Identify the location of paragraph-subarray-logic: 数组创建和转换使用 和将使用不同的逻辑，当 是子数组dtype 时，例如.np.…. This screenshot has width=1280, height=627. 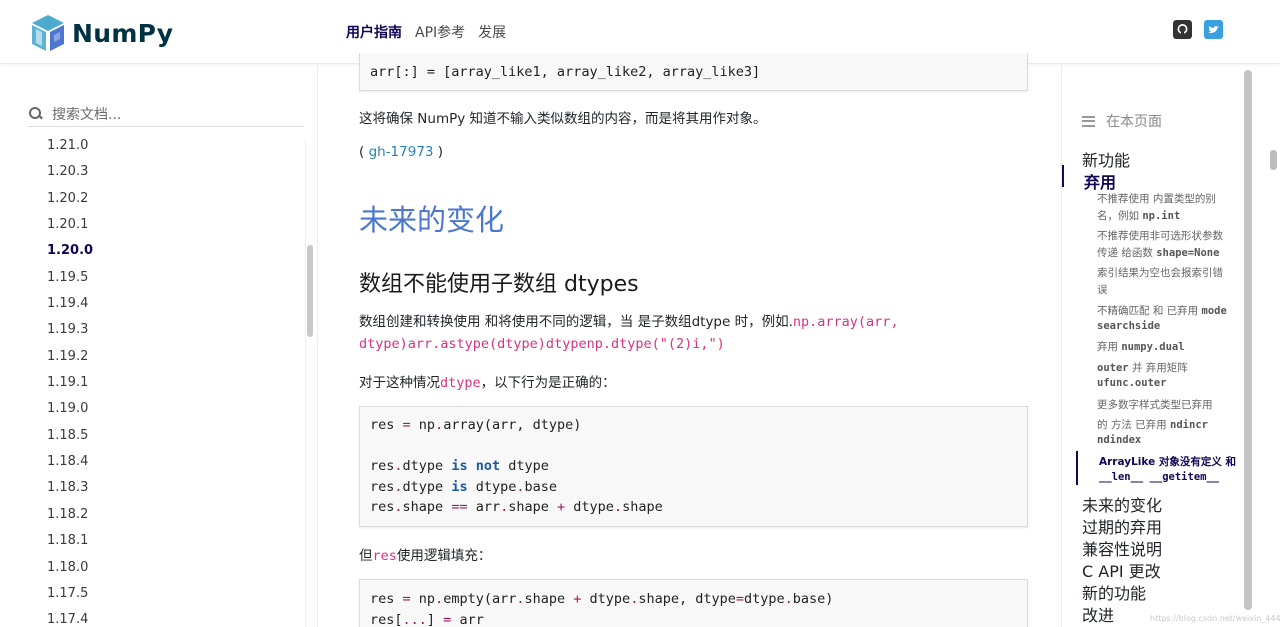
(699, 333).